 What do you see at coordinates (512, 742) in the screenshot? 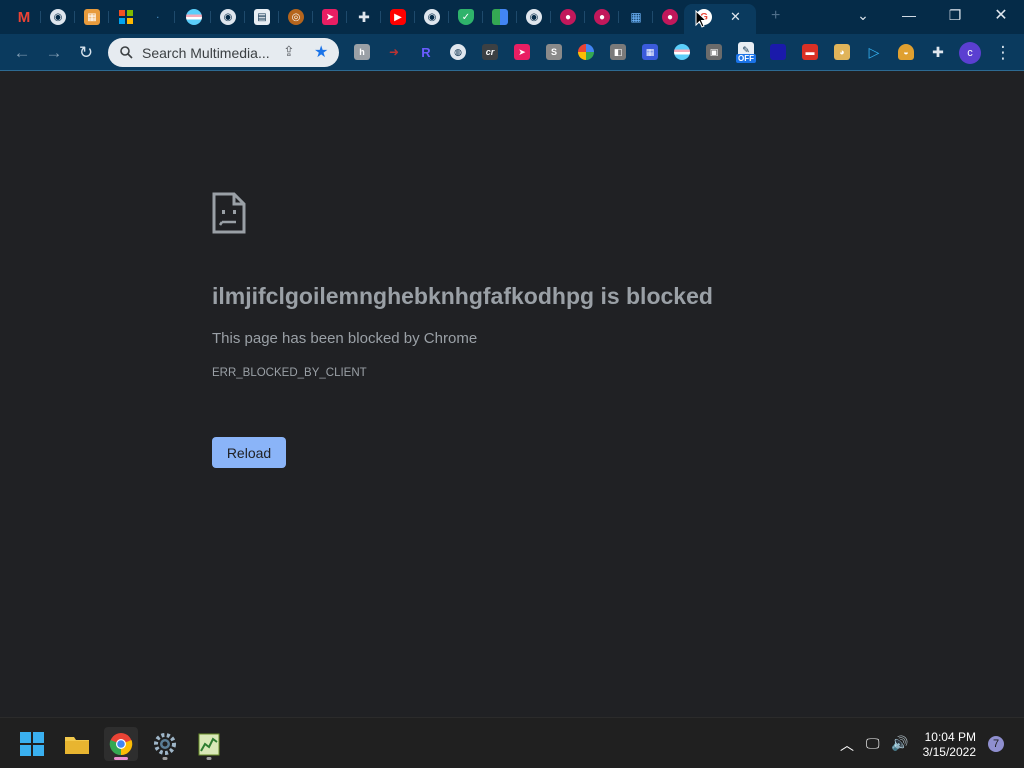
I see `taskbar: ︿ 🖵 🔊 10:04 PM 3/15/2022 7` at bounding box center [512, 742].